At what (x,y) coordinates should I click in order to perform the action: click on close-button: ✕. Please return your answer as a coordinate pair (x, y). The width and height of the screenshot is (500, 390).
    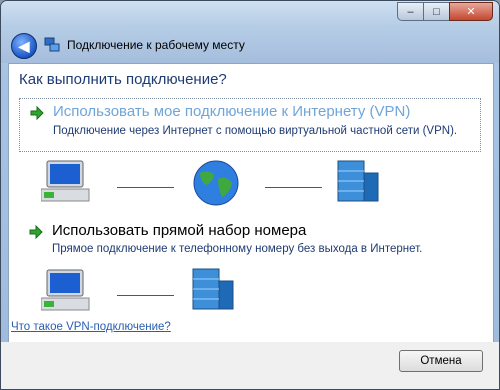
    Looking at the image, I should click on (471, 11).